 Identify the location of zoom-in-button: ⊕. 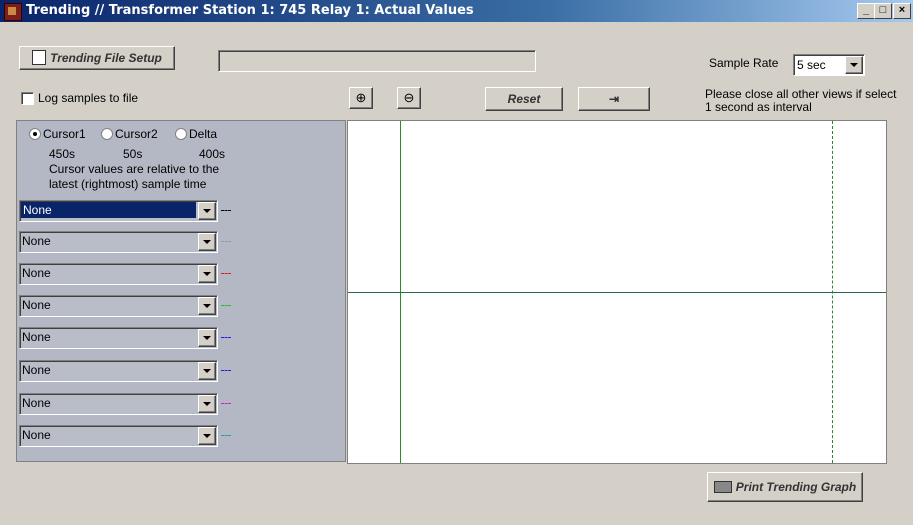
(361, 98).